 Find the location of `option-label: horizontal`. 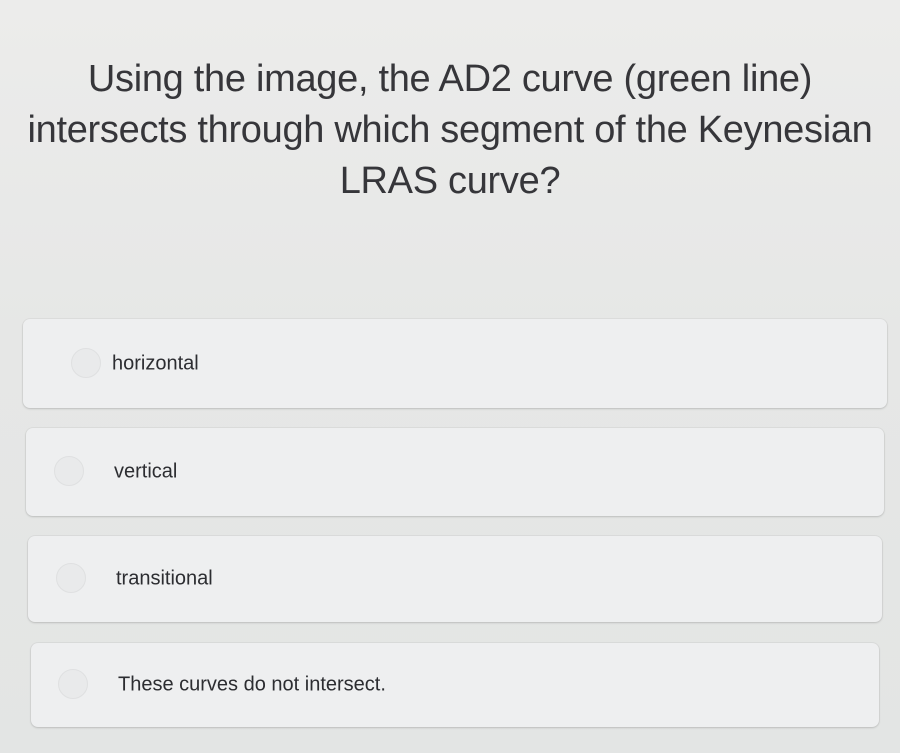

option-label: horizontal is located at coordinates (155, 363).